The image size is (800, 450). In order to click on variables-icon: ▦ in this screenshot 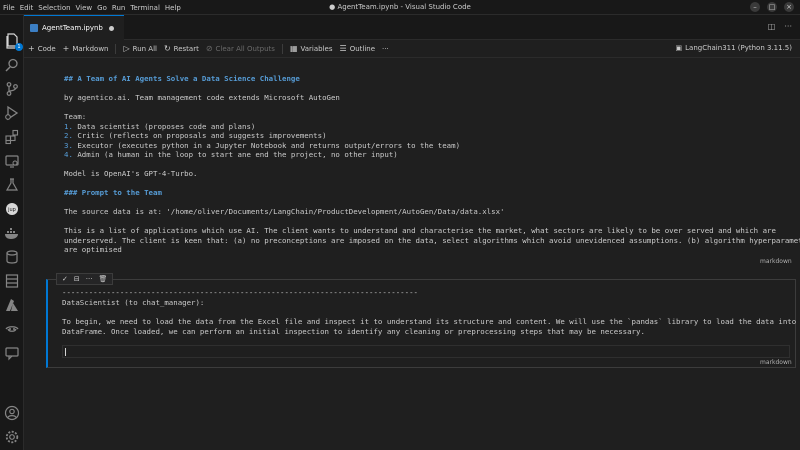, I will do `click(293, 48)`.